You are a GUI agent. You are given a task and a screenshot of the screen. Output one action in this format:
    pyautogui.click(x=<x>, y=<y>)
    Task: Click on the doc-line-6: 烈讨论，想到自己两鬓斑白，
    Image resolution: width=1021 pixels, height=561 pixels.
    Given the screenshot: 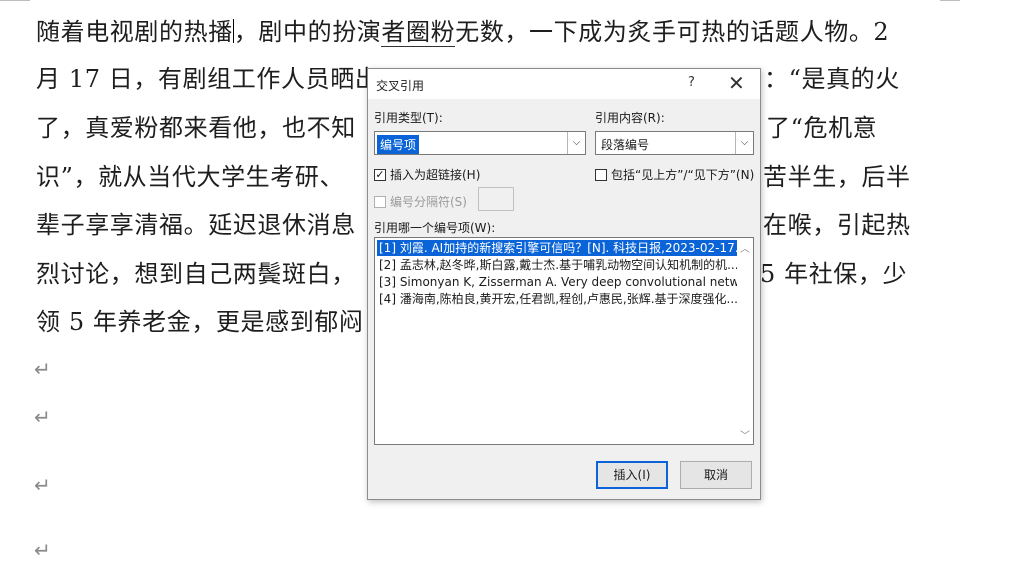 What is the action you would take?
    pyautogui.click(x=196, y=274)
    